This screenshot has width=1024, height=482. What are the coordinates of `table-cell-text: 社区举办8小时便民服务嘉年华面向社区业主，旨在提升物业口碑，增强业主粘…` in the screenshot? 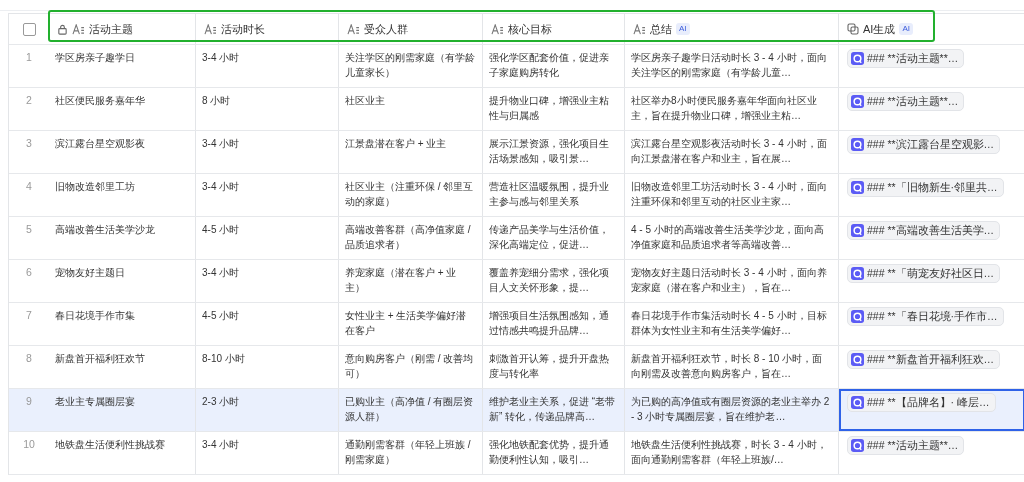 It's located at (724, 108).